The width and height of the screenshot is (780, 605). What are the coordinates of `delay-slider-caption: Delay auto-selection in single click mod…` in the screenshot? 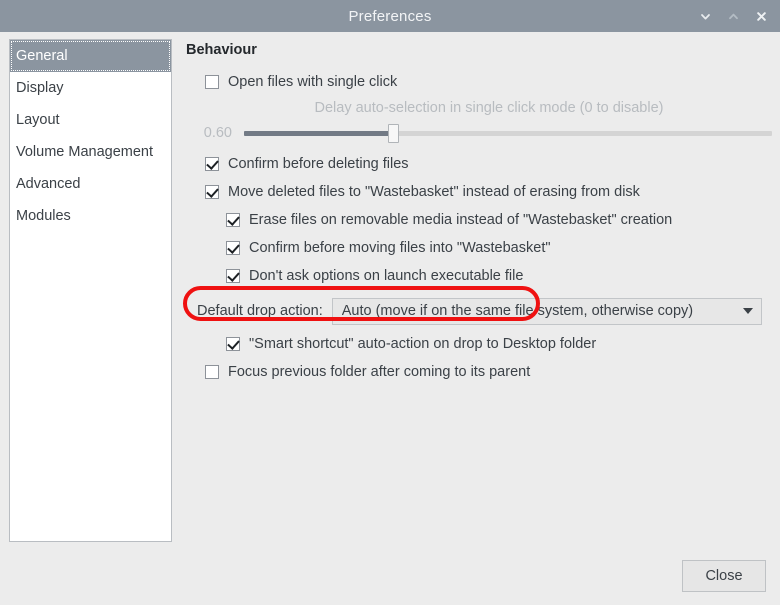 It's located at (489, 108).